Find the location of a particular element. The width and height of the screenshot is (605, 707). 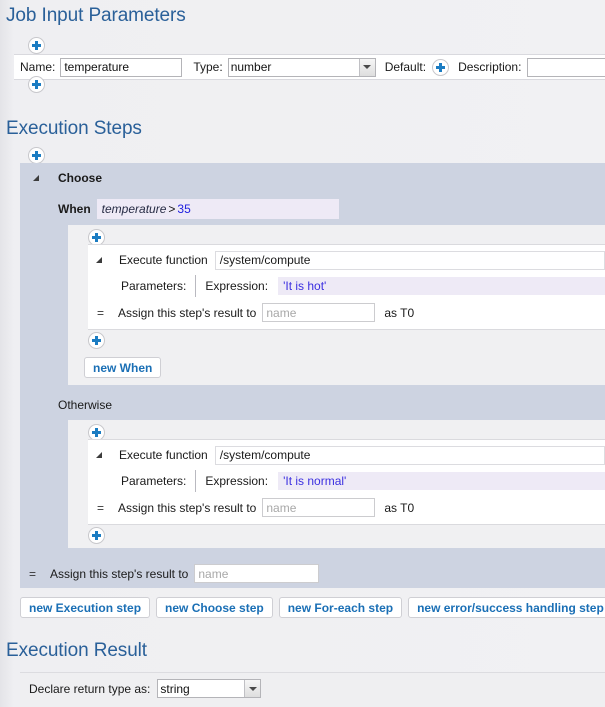

param-type-label: Type: is located at coordinates (208, 67).